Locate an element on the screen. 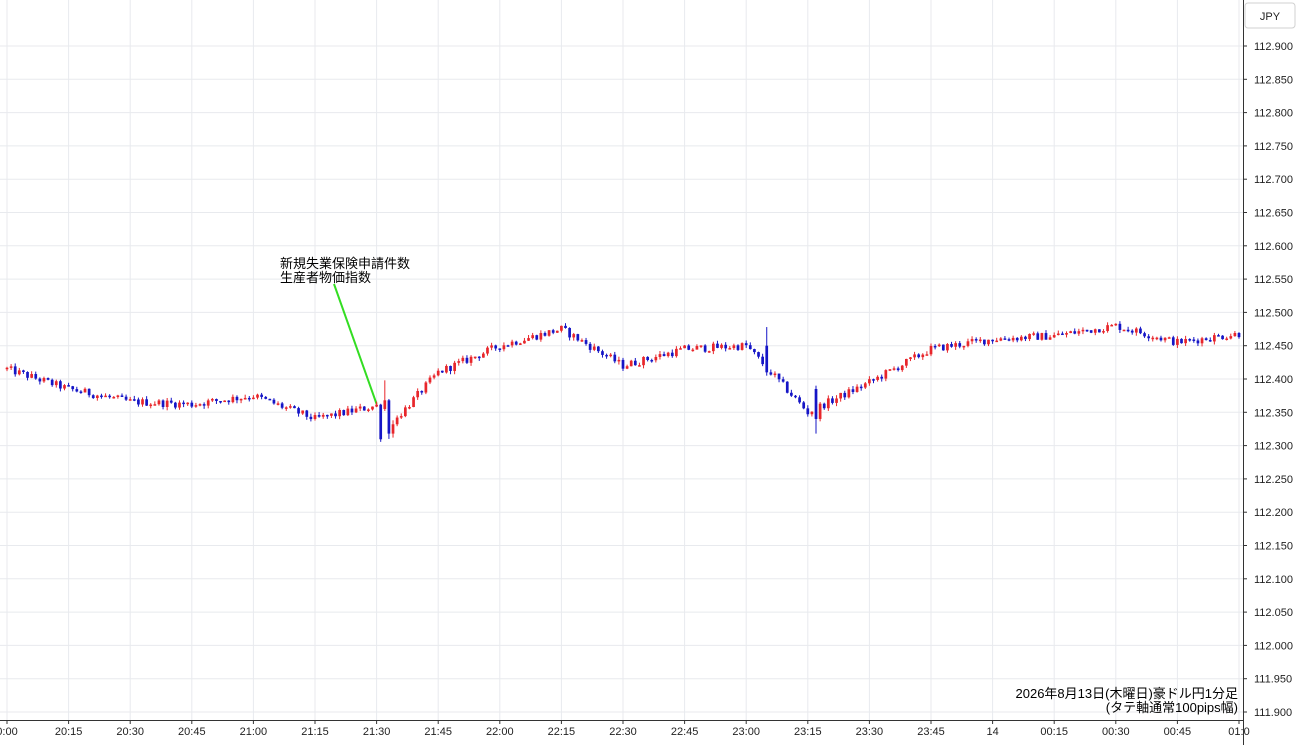 This screenshot has width=1300, height=750. price-tick-label: 112.150 is located at coordinates (1273, 547).